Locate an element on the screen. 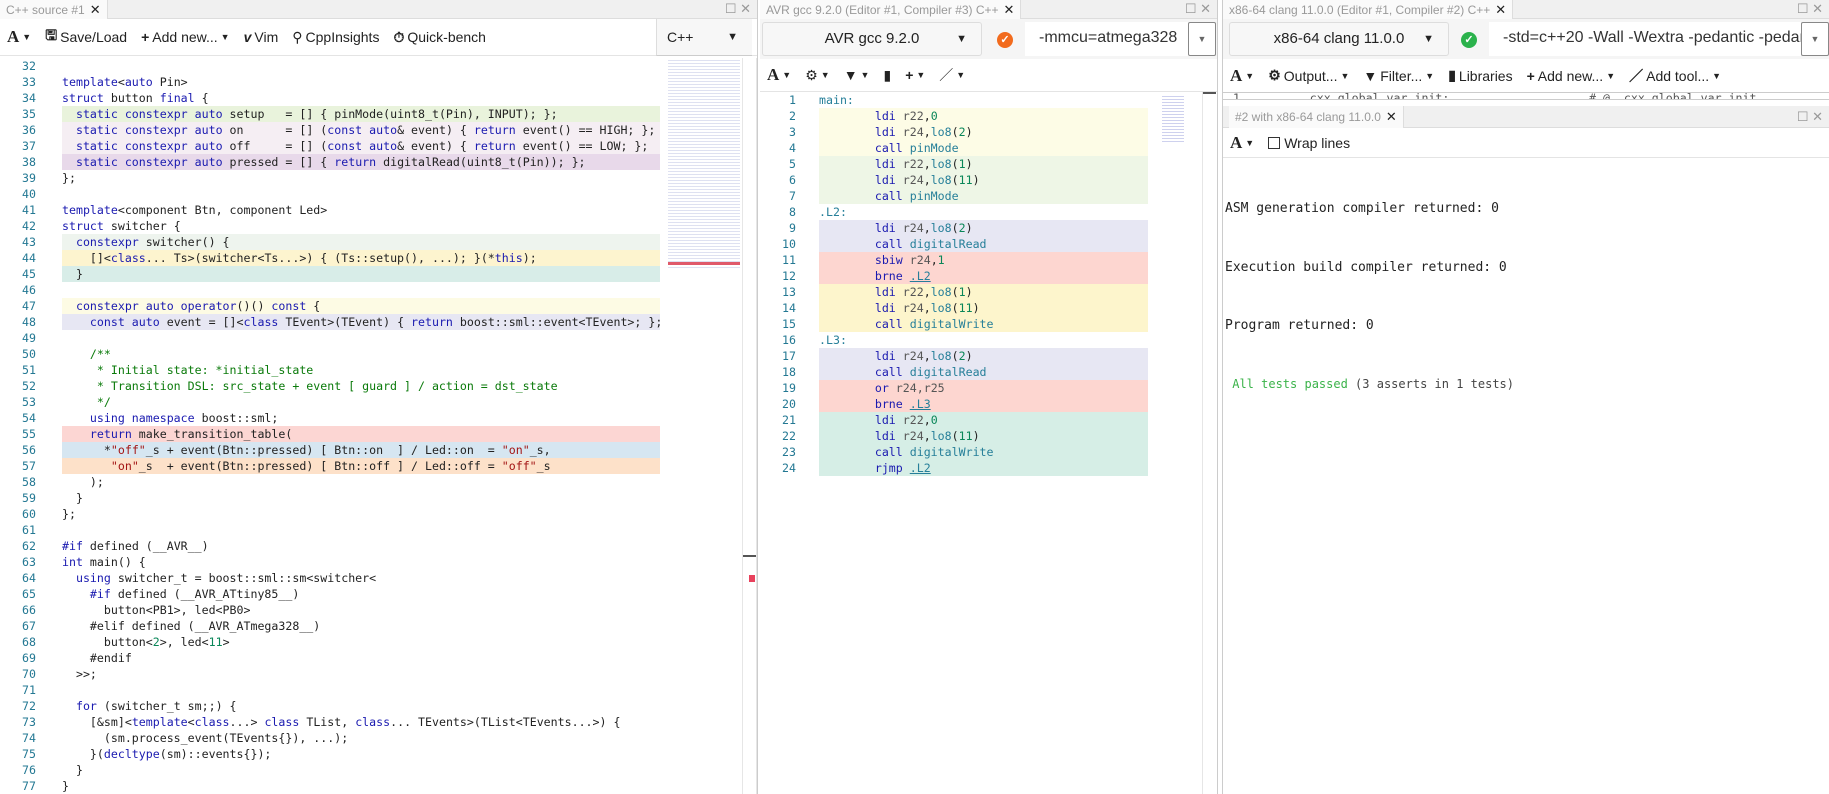 This screenshot has height=794, width=1829. output-button: ⚙ Output... ▼ is located at coordinates (1308, 75).